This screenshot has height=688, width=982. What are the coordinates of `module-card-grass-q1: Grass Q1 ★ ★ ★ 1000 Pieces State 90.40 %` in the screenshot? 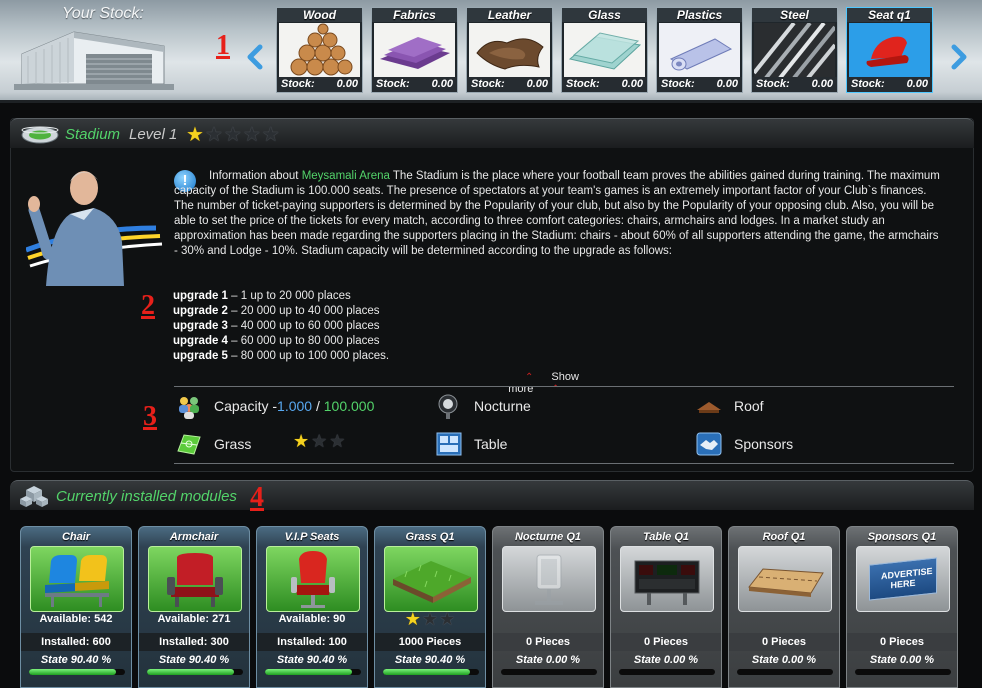 It's located at (430, 607).